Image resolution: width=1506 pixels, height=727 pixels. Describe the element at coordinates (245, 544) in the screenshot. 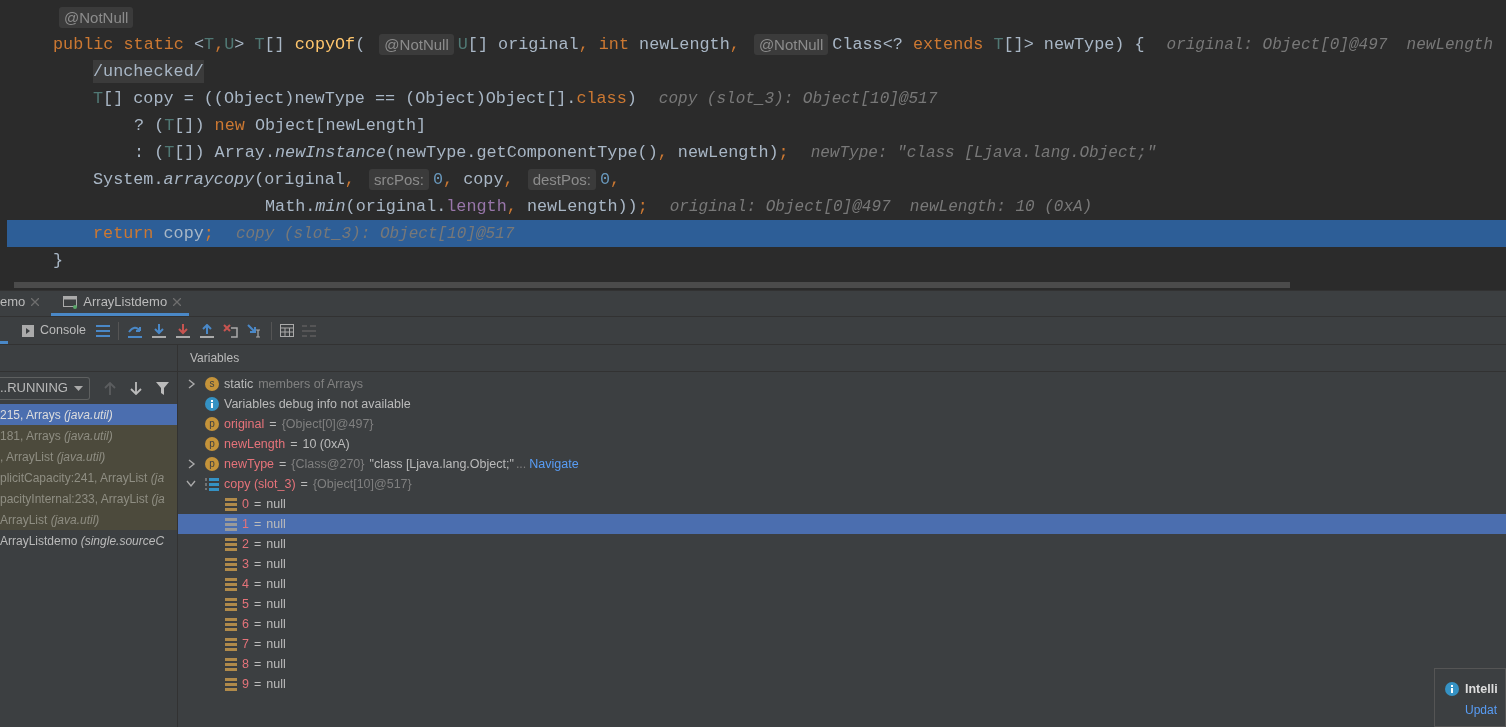

I see `variable-name: 2` at that location.